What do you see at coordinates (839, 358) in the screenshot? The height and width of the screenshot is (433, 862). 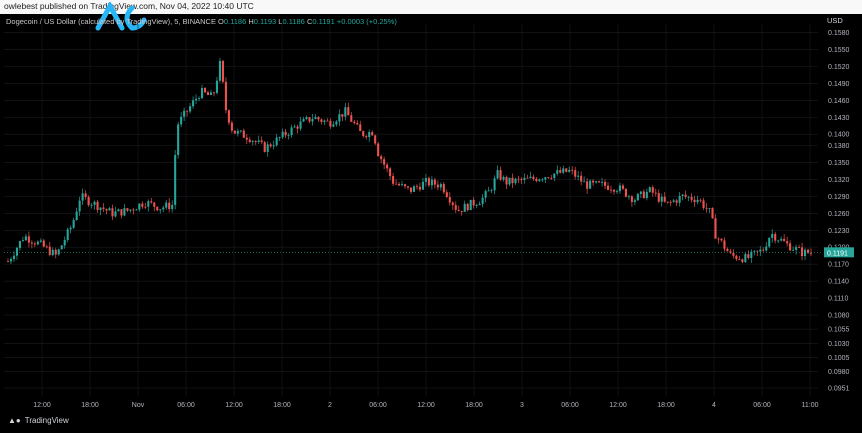 I see `y-tick-label: 0.1005` at bounding box center [839, 358].